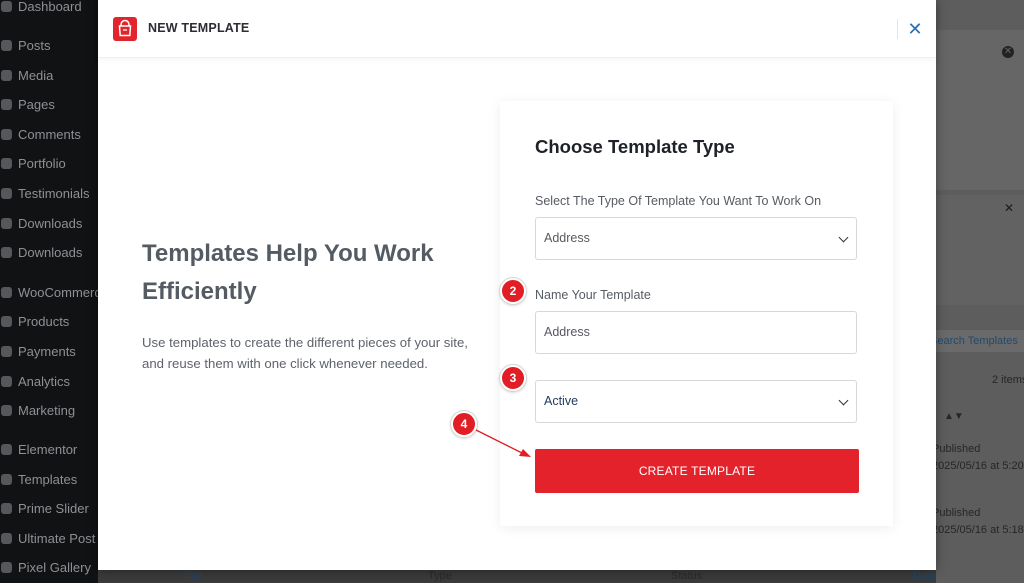  Describe the element at coordinates (55, 75) in the screenshot. I see `sidebar-item-media: Media` at that location.